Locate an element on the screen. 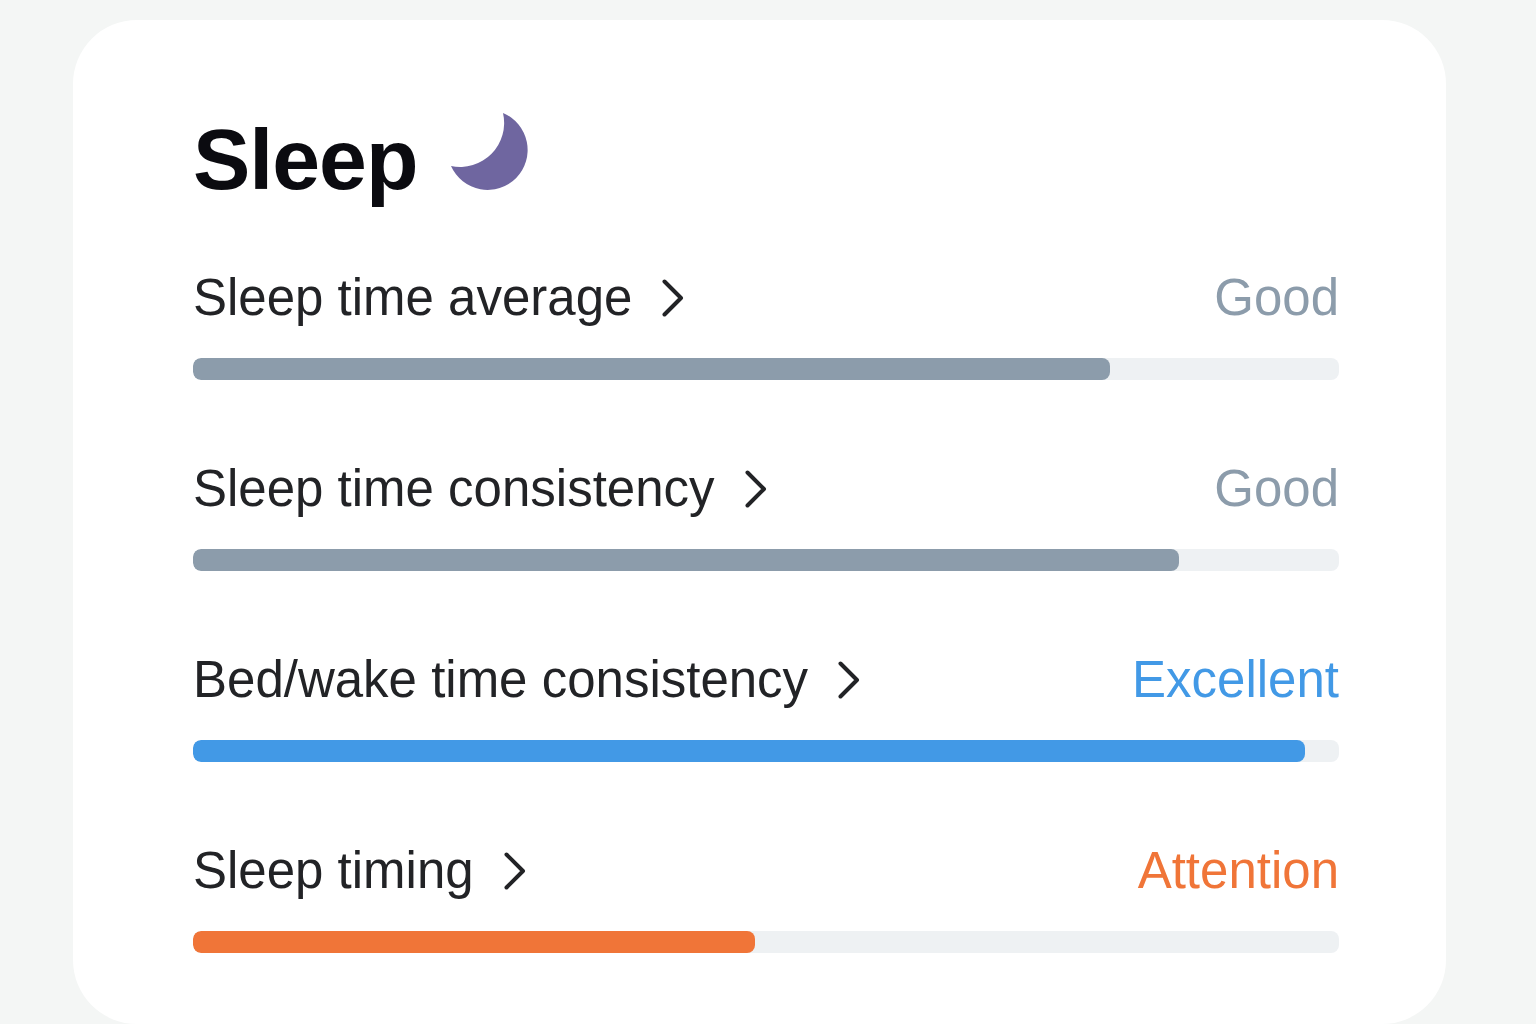  card-title: Sleep is located at coordinates (305, 160).